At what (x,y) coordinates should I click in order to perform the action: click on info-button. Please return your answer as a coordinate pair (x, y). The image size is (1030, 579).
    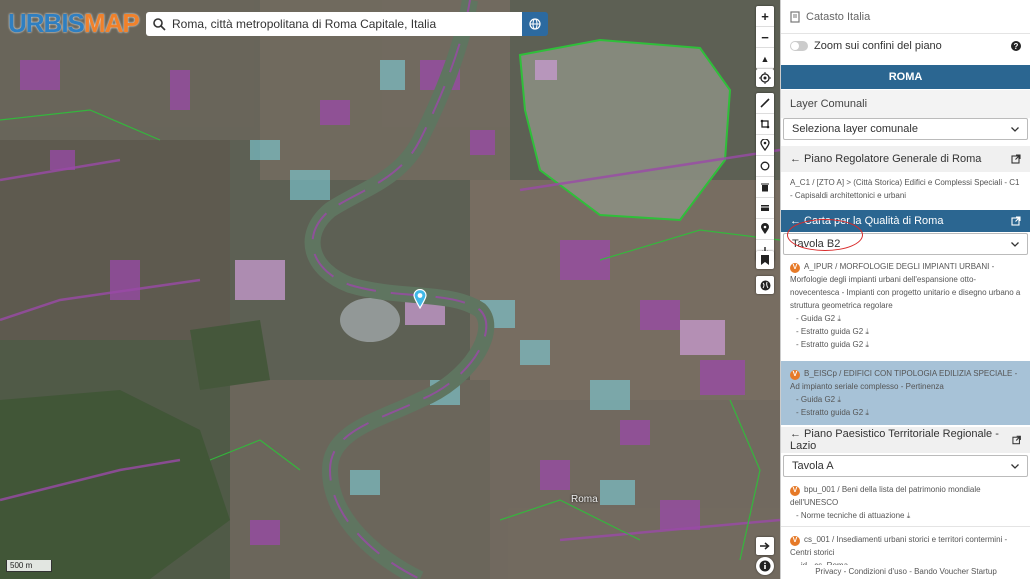
    Looking at the image, I should click on (765, 566).